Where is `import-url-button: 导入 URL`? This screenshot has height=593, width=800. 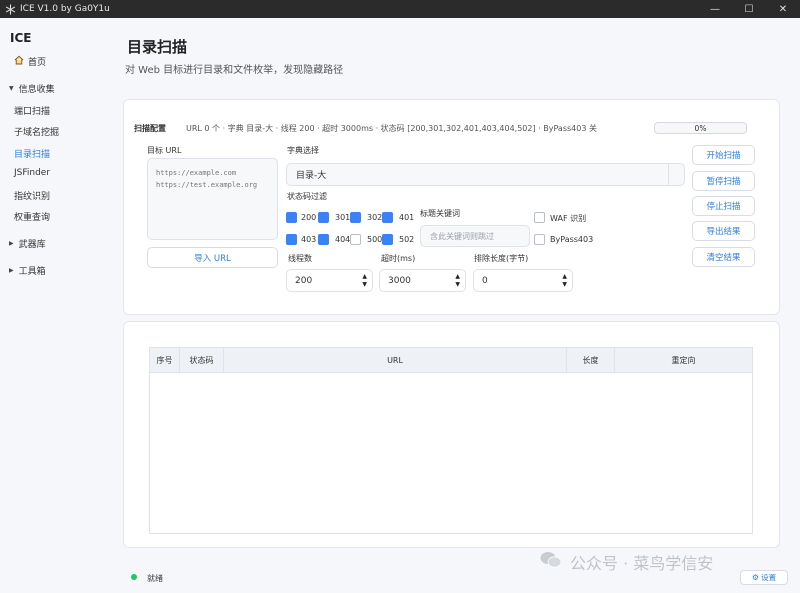
import-url-button: 导入 URL is located at coordinates (212, 257).